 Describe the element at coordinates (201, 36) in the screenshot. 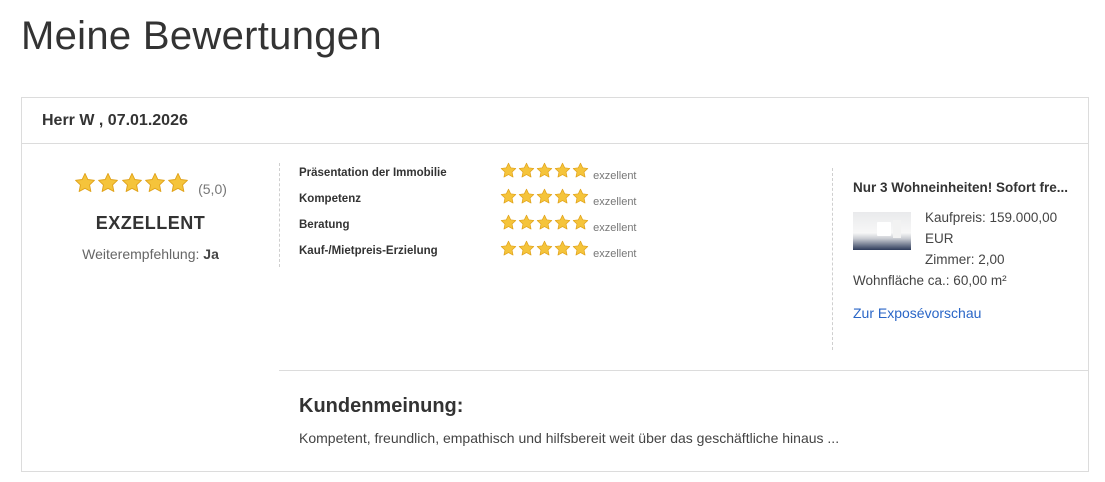

I see `page-title: Meine Bewertungen` at that location.